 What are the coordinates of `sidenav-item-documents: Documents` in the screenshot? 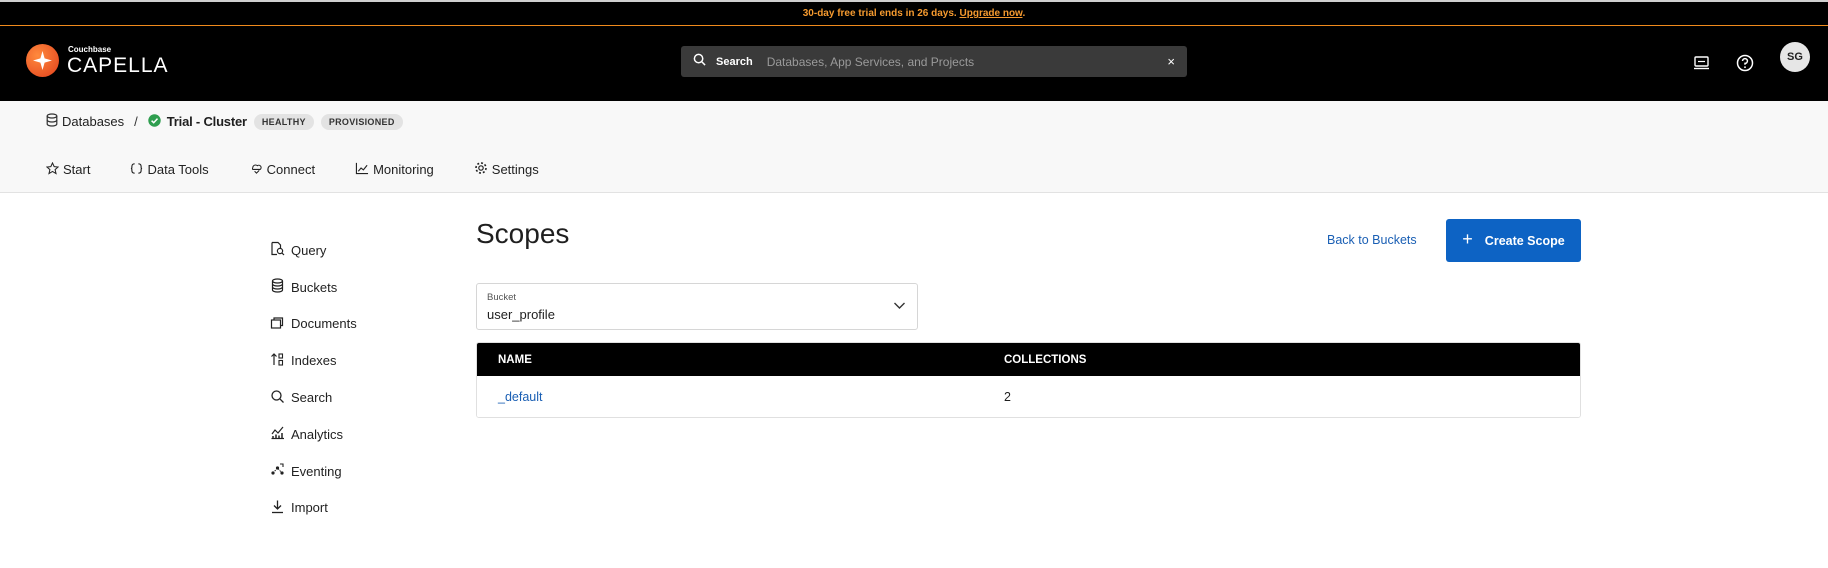 It's located at (313, 324).